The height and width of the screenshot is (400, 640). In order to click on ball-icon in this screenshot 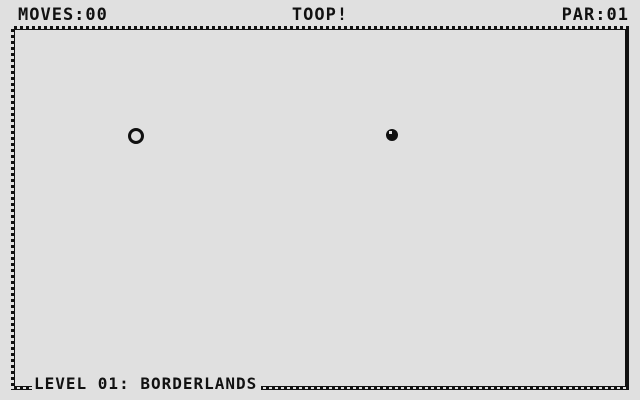, I will do `click(392, 135)`.